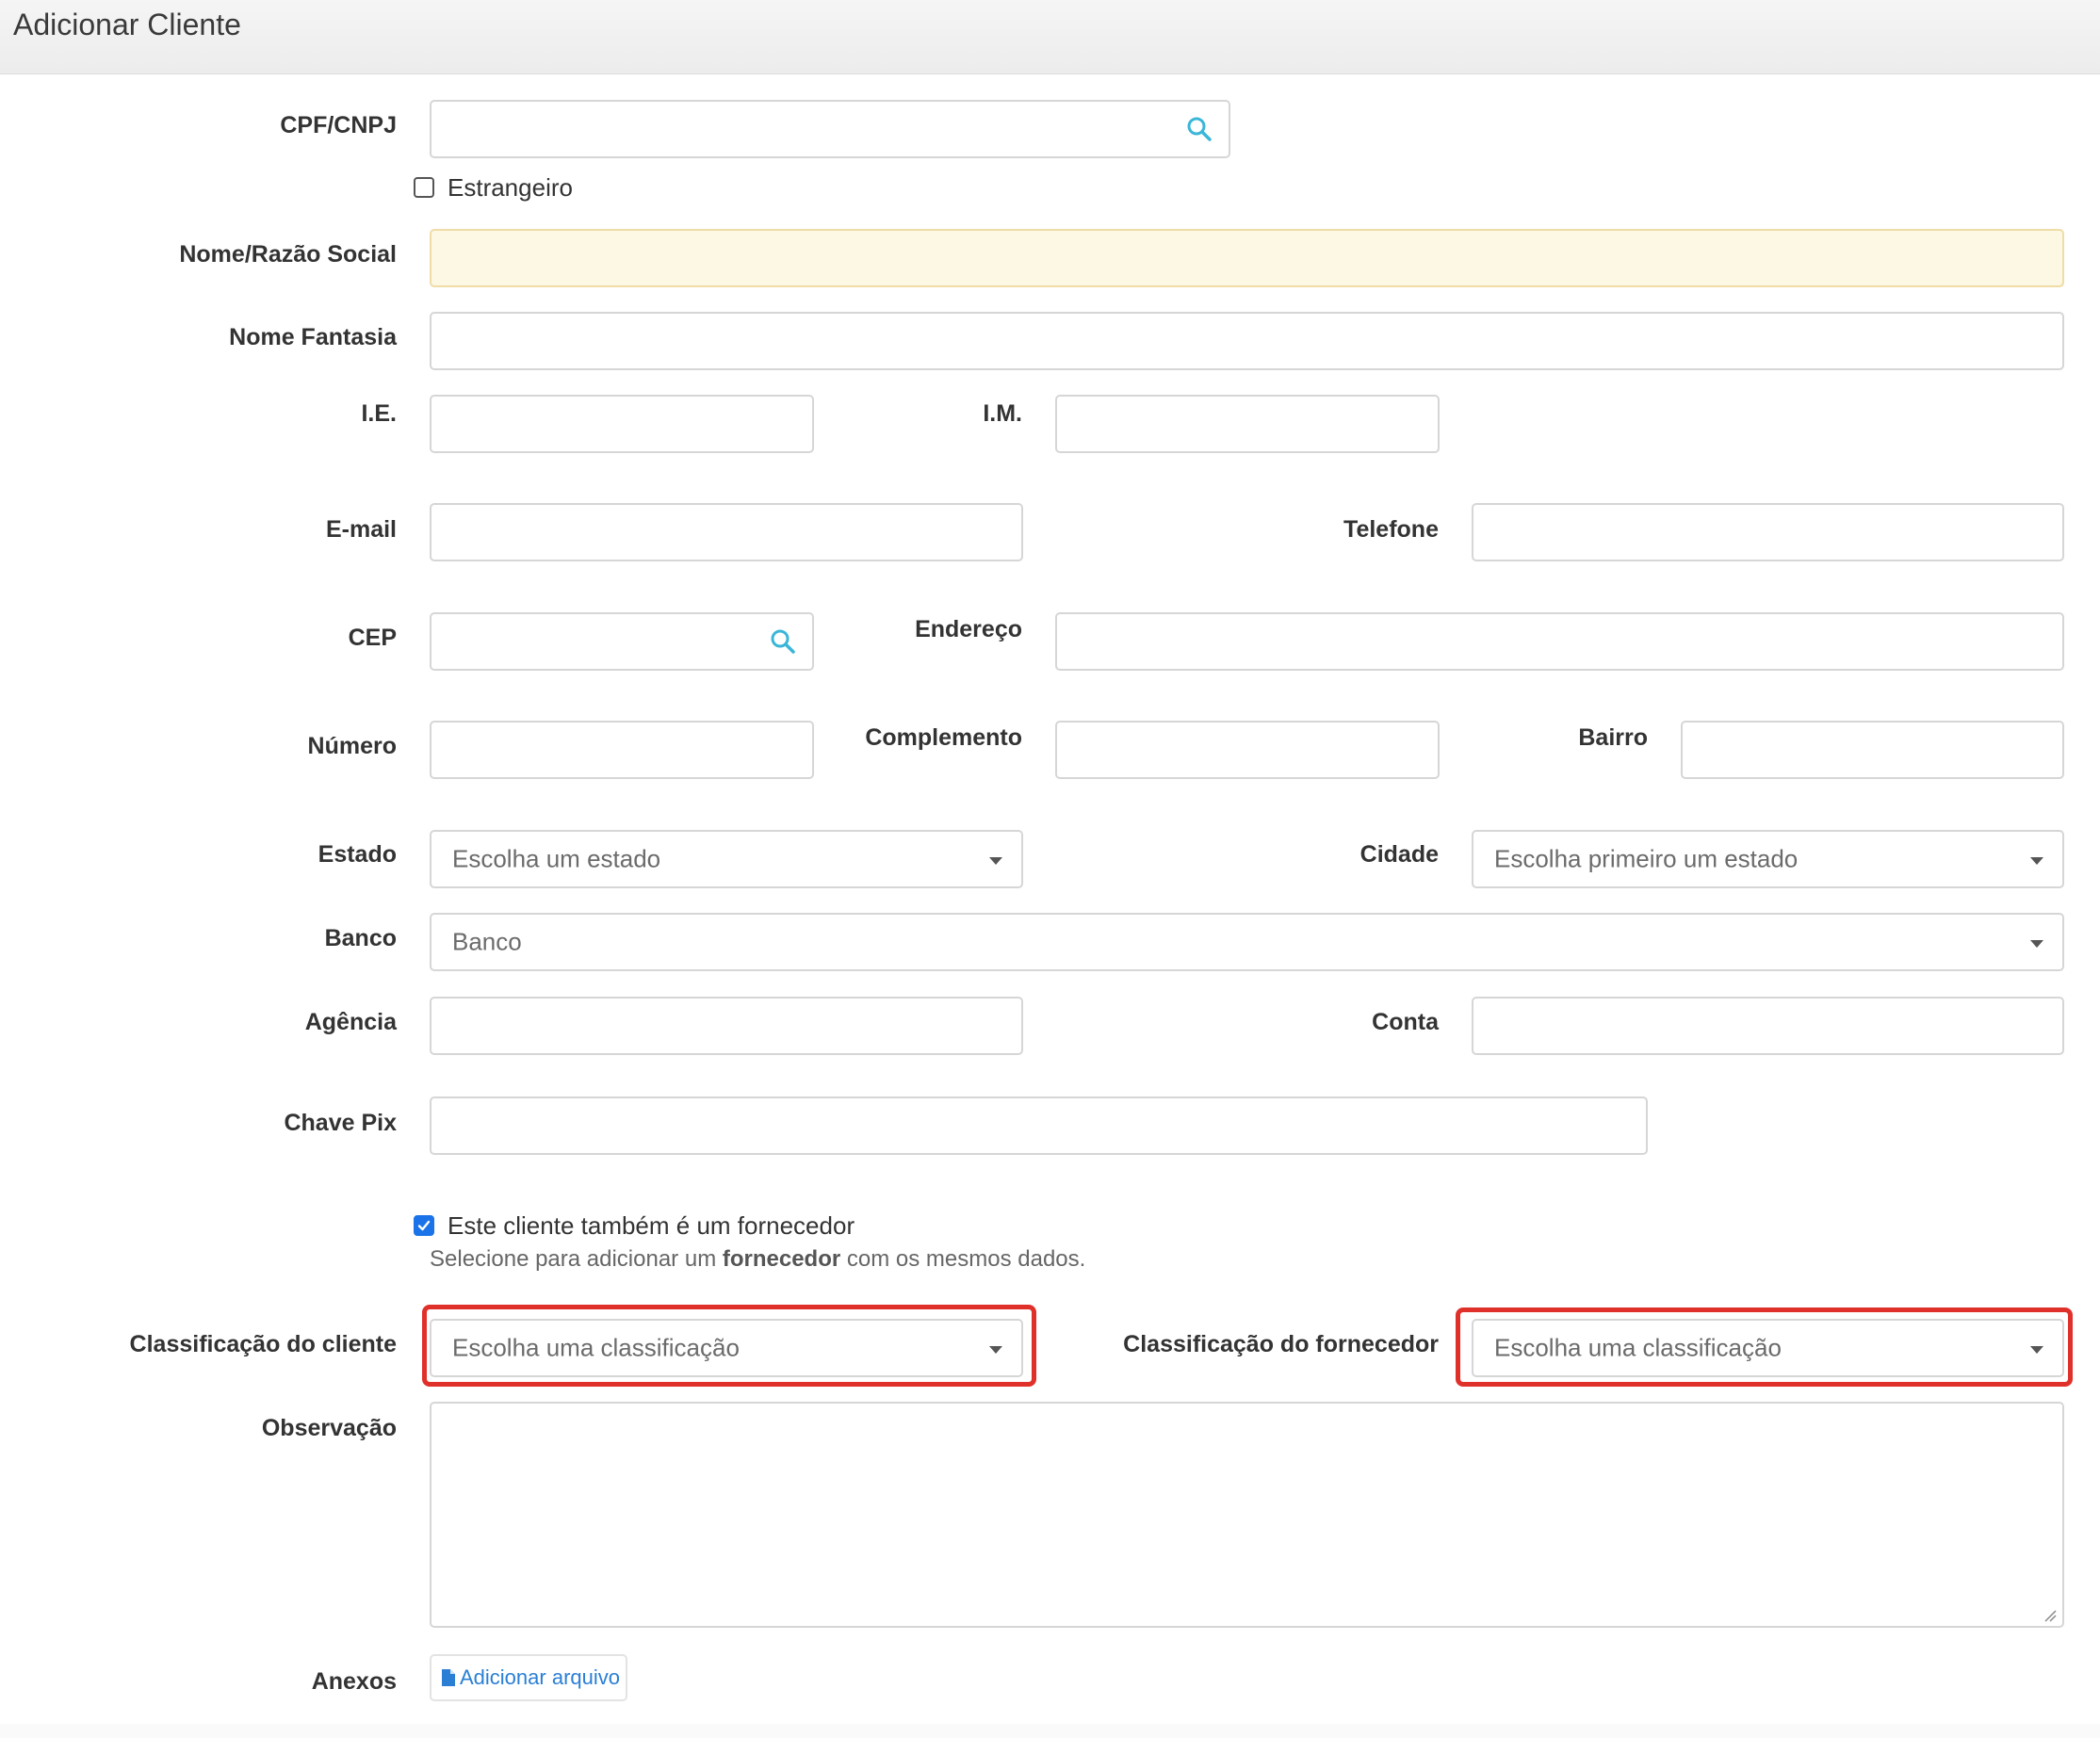 This screenshot has width=2100, height=1738. I want to click on observacao-label: Observação, so click(329, 1428).